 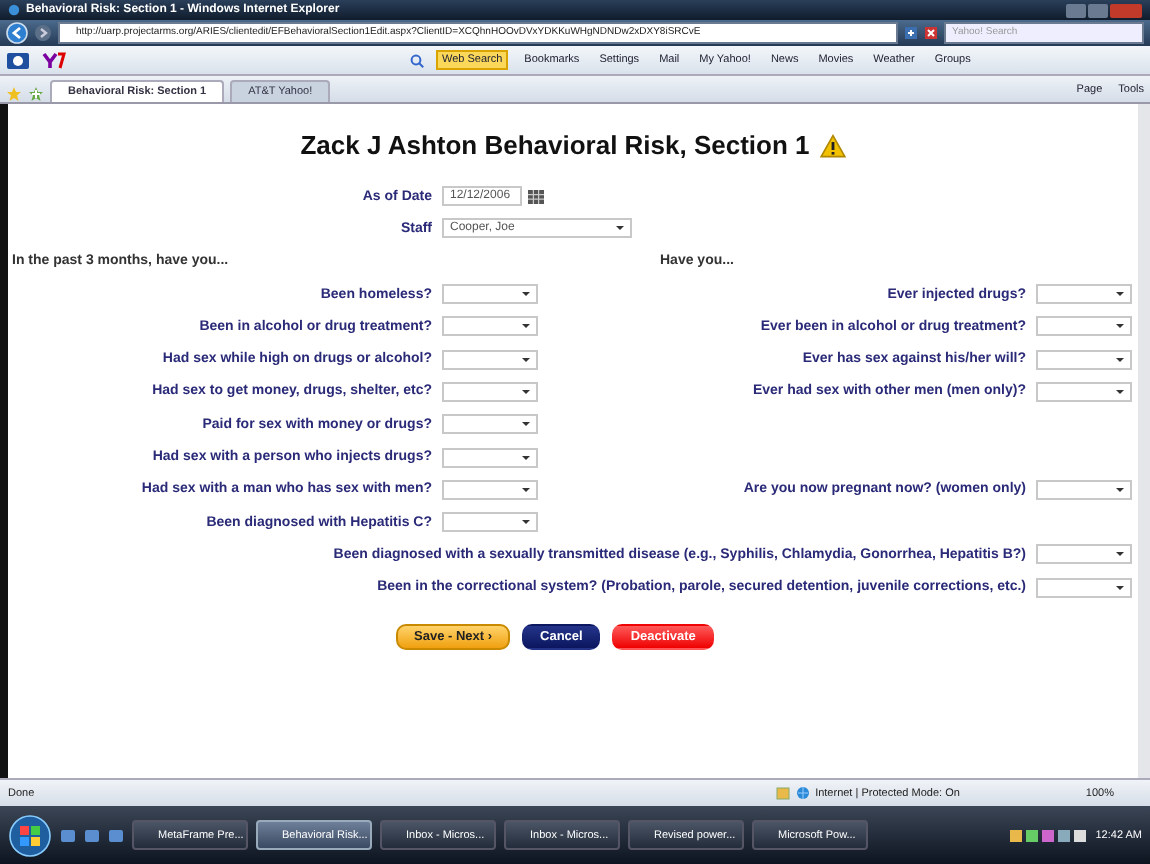 I want to click on page-title: Zack J Ashton Behavioral Risk, Section 1, so click(x=555, y=145).